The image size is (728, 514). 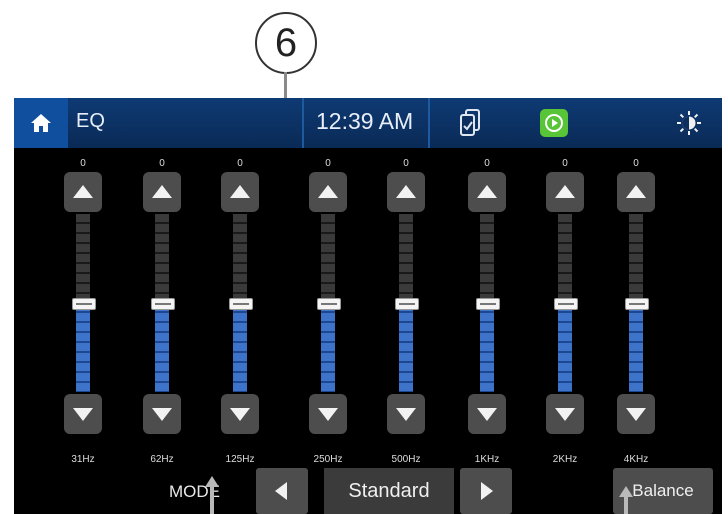 I want to click on mode-prev-button, so click(x=282, y=491).